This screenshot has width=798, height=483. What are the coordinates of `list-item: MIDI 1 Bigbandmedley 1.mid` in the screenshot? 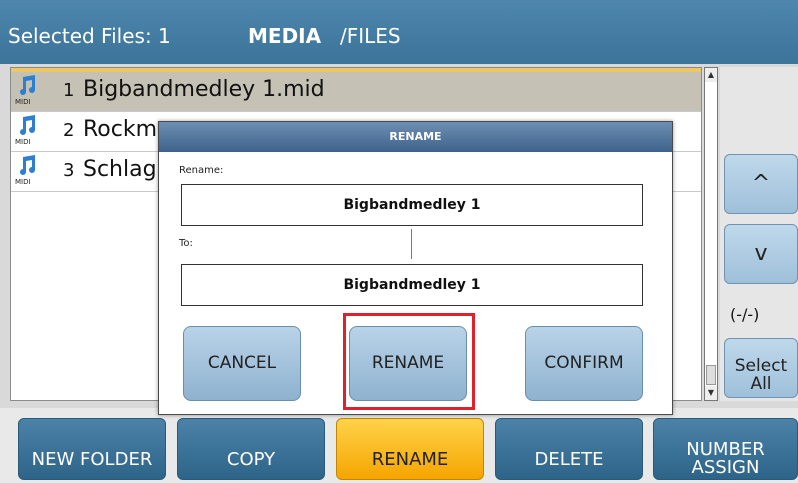 It's located at (356, 90).